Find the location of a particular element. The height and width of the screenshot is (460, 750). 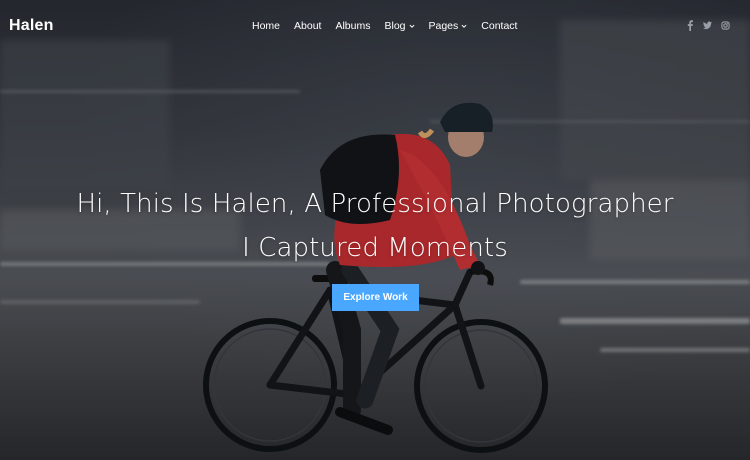

nav-item-home: Home is located at coordinates (266, 26).